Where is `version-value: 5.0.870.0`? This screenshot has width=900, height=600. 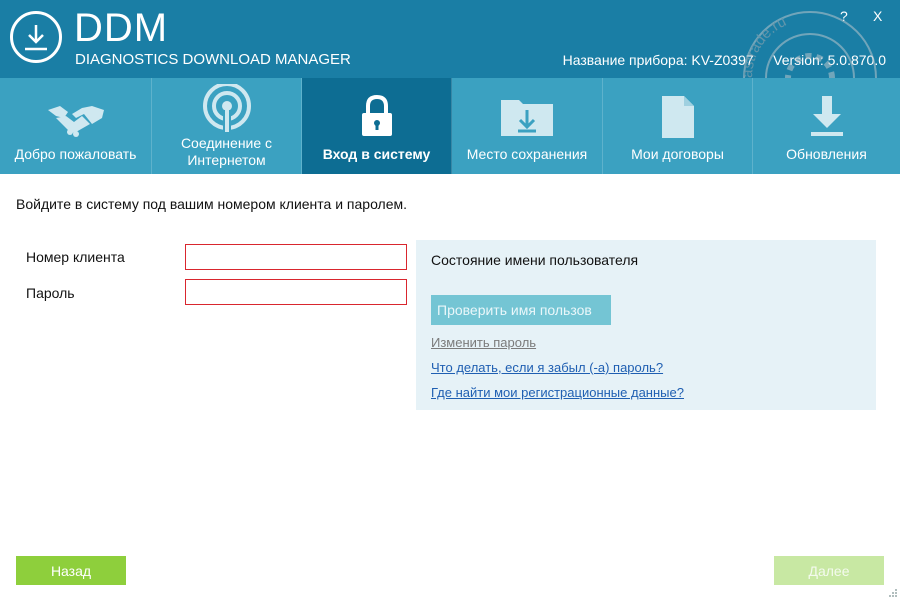
version-value: 5.0.870.0 is located at coordinates (856, 60).